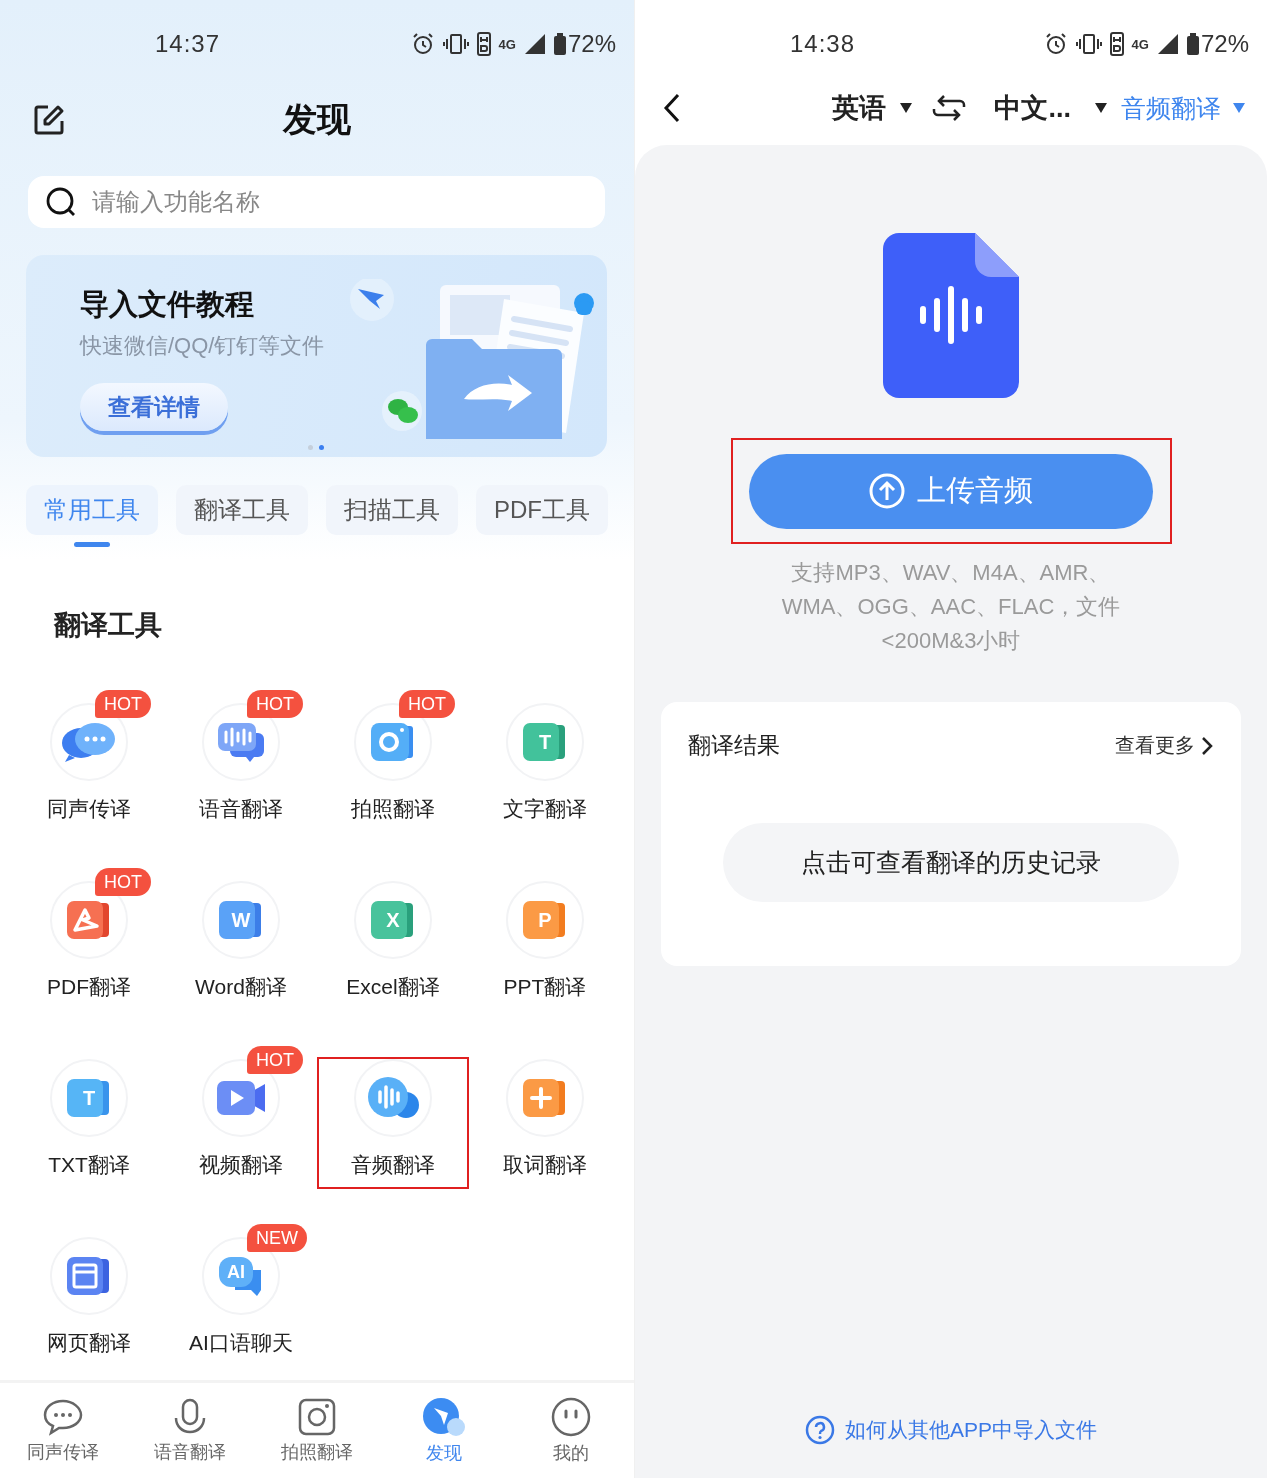 Image resolution: width=1267 pixels, height=1478 pixels. Describe the element at coordinates (542, 510) in the screenshot. I see `category-tab: PDF工具` at that location.